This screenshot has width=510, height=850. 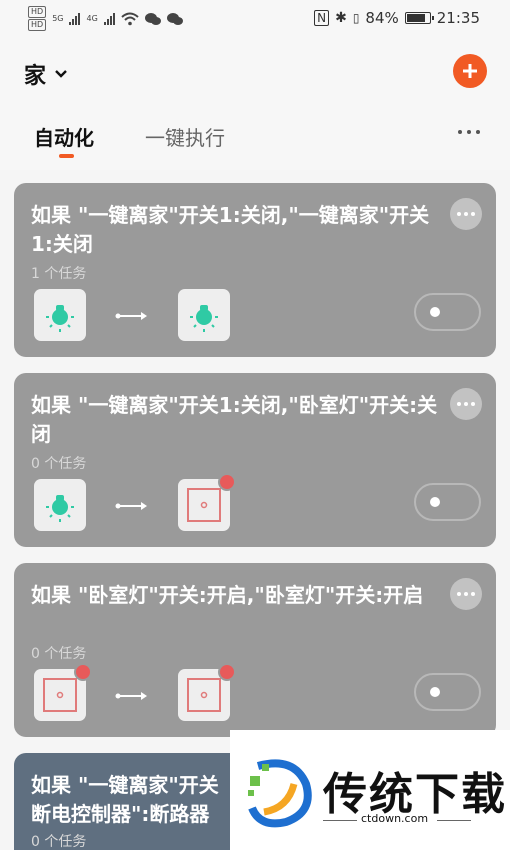 I want to click on tab-one-click: 一键执行, so click(x=185, y=136).